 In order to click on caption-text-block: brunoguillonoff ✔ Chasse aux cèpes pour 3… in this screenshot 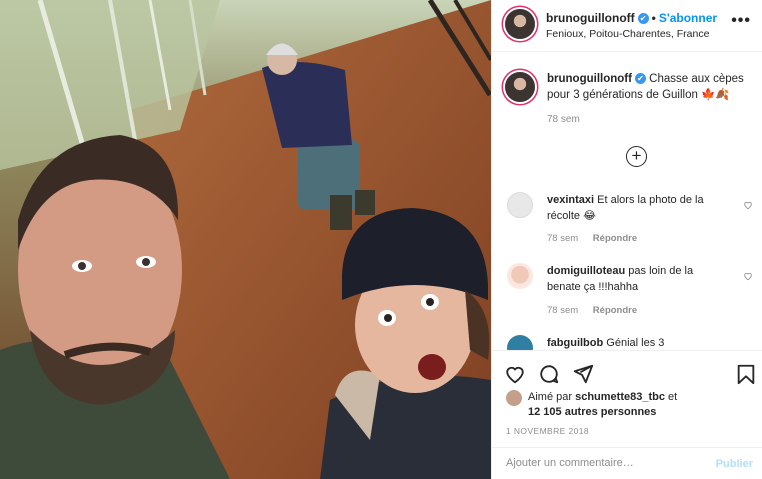, I will do `click(649, 87)`.